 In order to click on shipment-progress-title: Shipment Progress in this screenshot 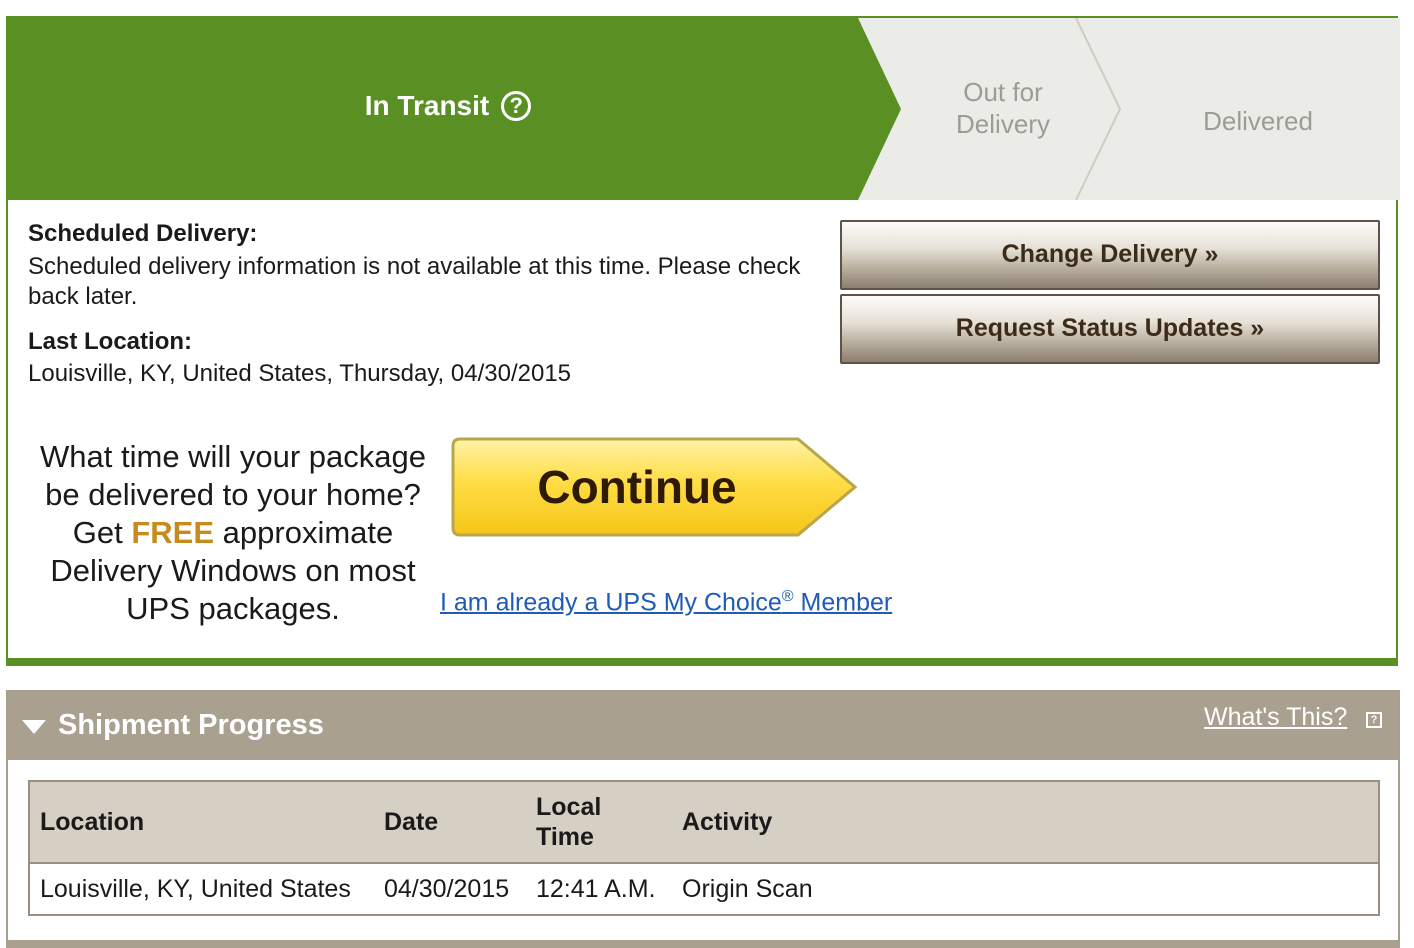, I will do `click(191, 725)`.